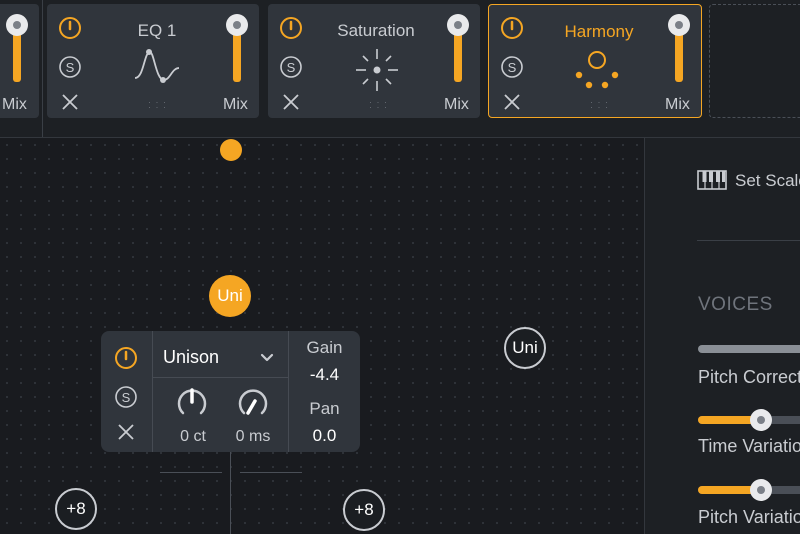 This screenshot has height=534, width=800. What do you see at coordinates (324, 347) in the screenshot?
I see `gain-label: Gain` at bounding box center [324, 347].